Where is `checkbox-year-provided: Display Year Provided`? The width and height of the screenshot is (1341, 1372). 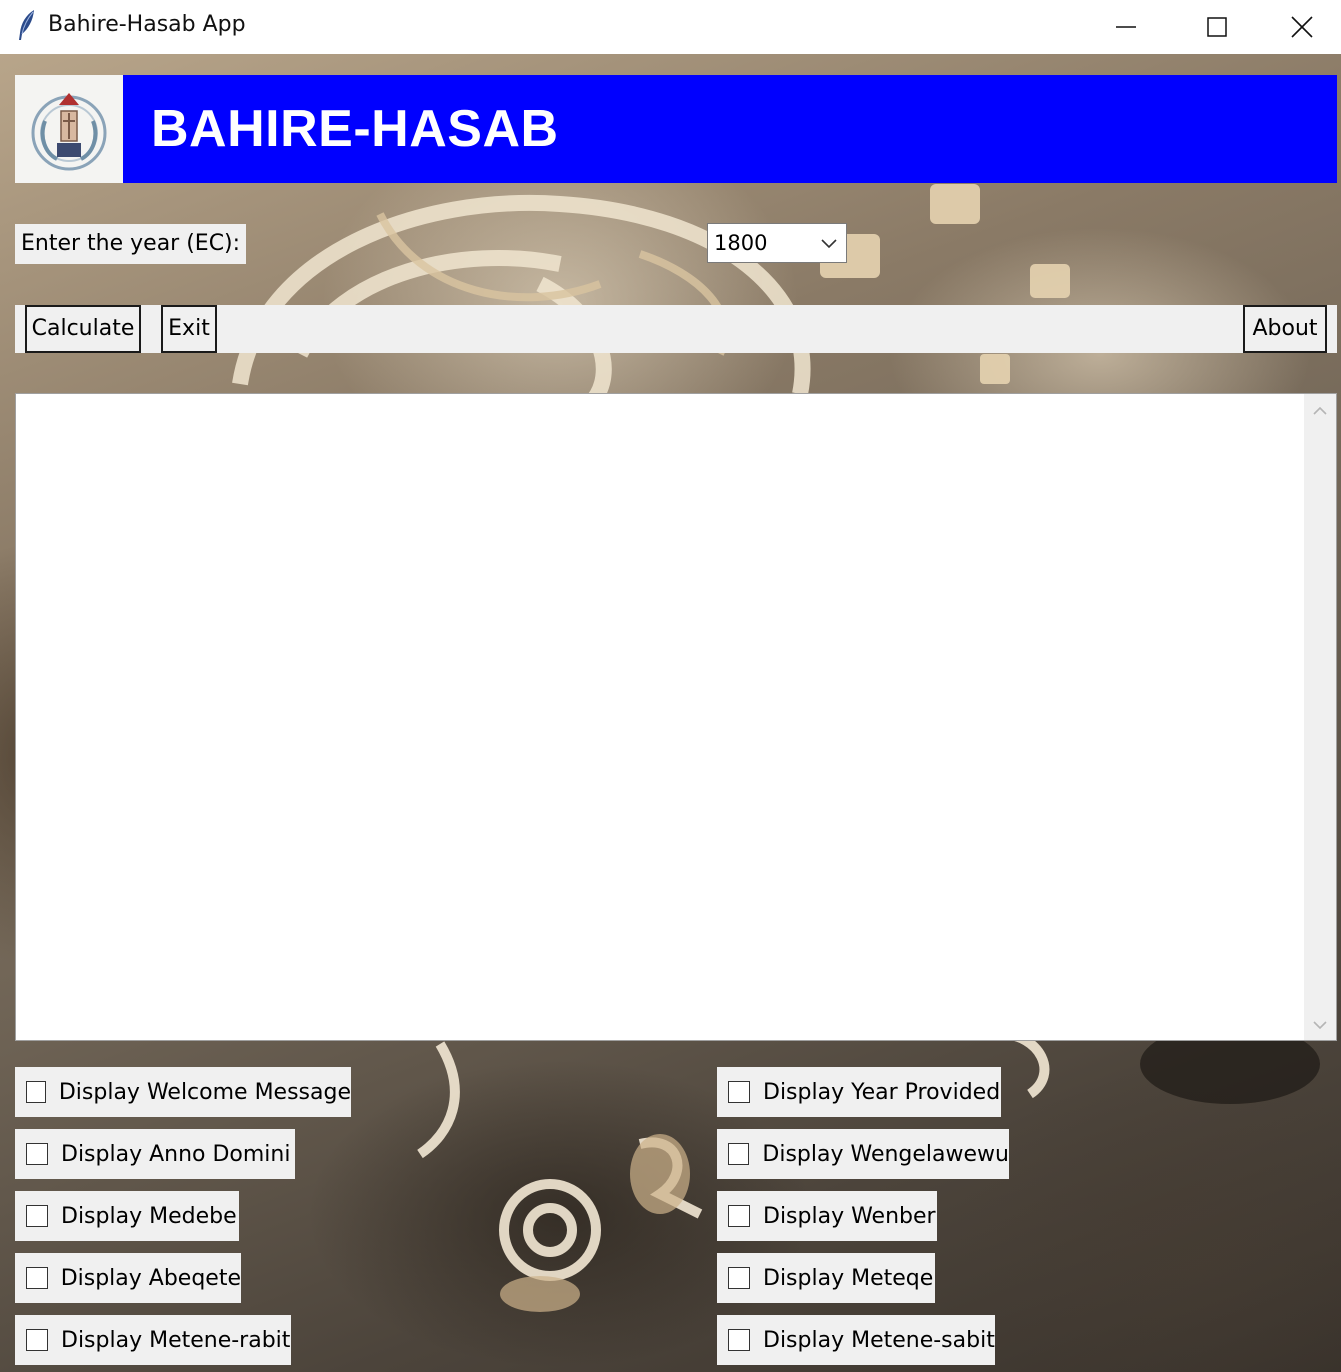
checkbox-year-provided: Display Year Provided is located at coordinates (859, 1092).